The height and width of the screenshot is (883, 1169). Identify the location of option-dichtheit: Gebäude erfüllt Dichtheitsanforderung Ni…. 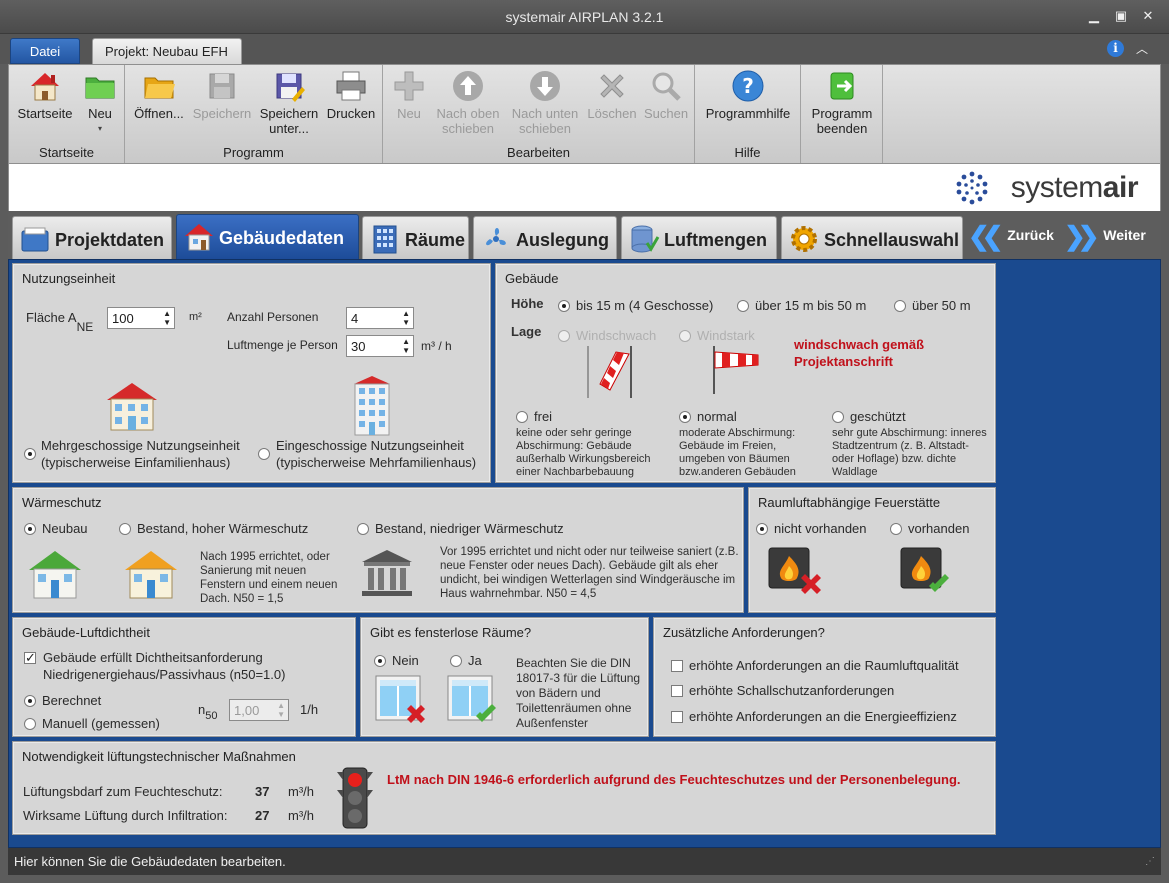
(154, 666).